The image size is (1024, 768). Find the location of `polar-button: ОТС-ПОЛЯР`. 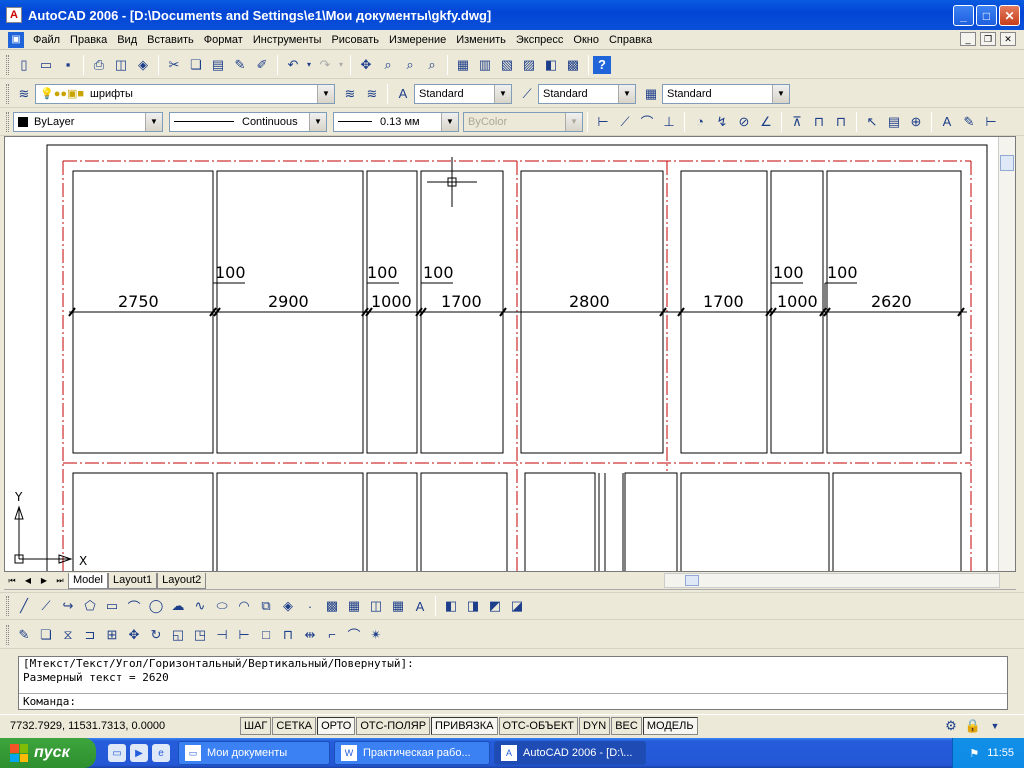

polar-button: ОТС-ПОЛЯР is located at coordinates (393, 725).